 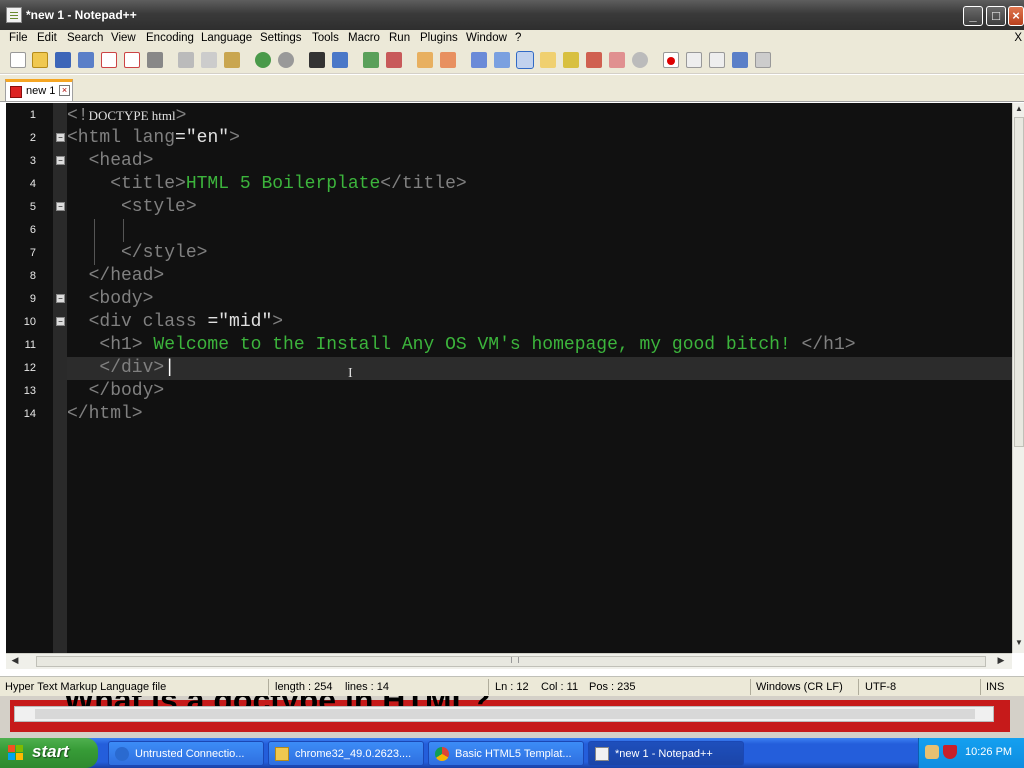 I want to click on notepadpp-app-icon, so click(x=14, y=15).